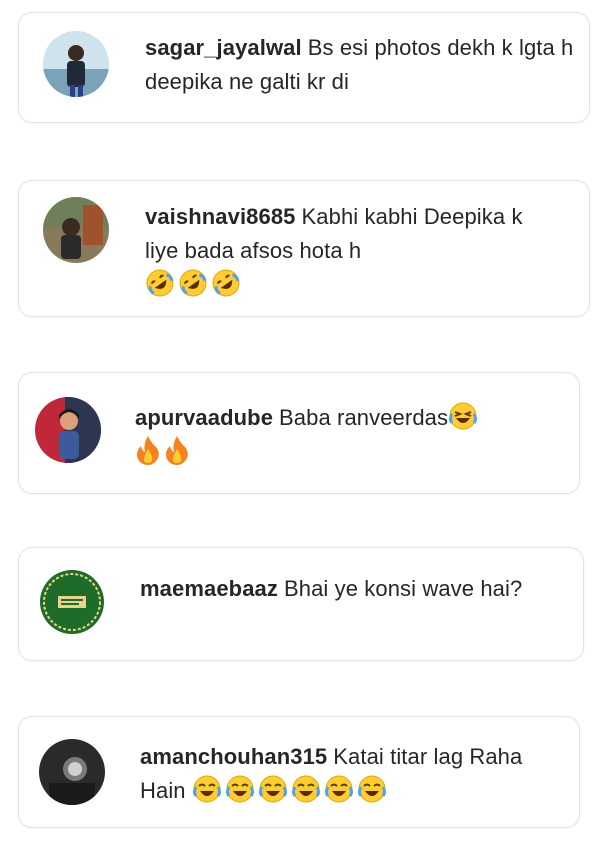  I want to click on username-link: amanchouhan315, so click(233, 756).